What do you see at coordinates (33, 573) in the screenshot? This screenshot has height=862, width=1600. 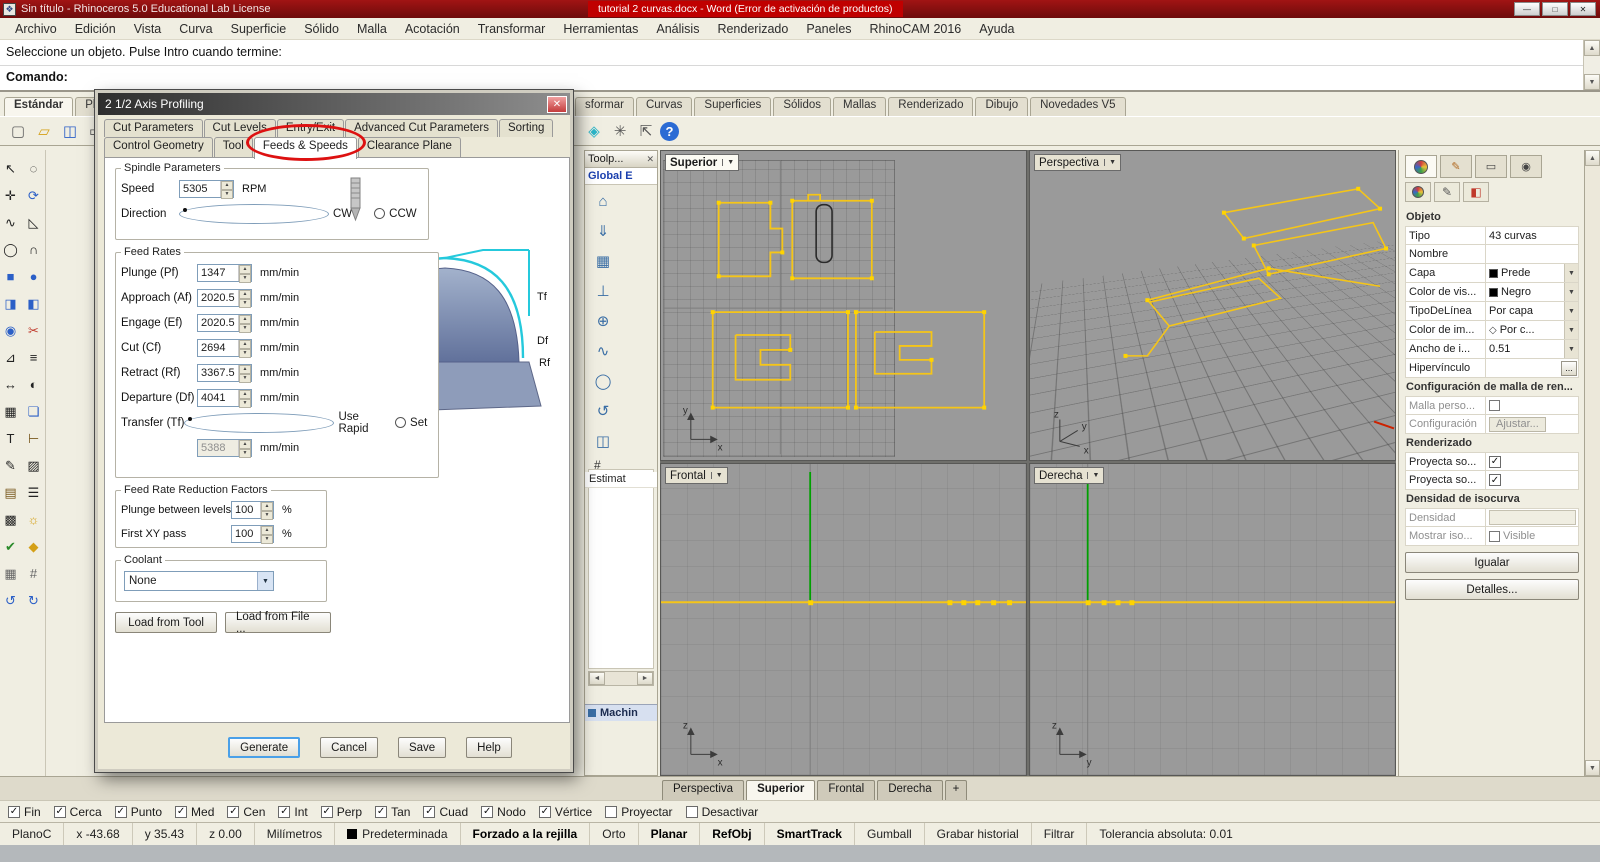 I see `snap-icon: #` at bounding box center [33, 573].